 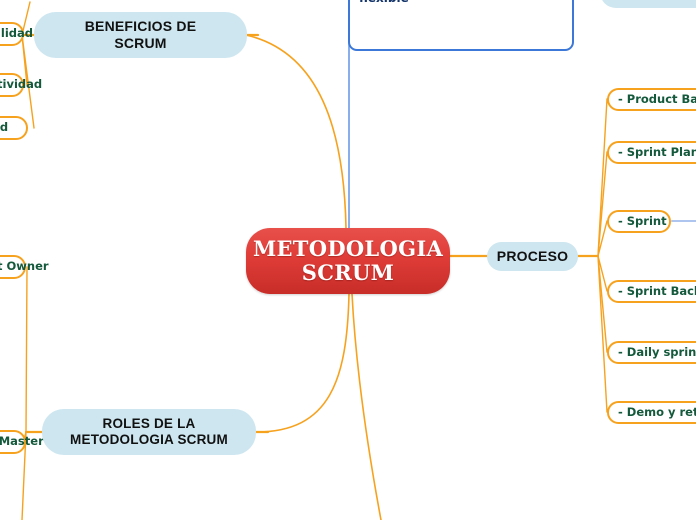 What do you see at coordinates (149, 423) in the screenshot?
I see `branch-label-line1: ROLES DE LA` at bounding box center [149, 423].